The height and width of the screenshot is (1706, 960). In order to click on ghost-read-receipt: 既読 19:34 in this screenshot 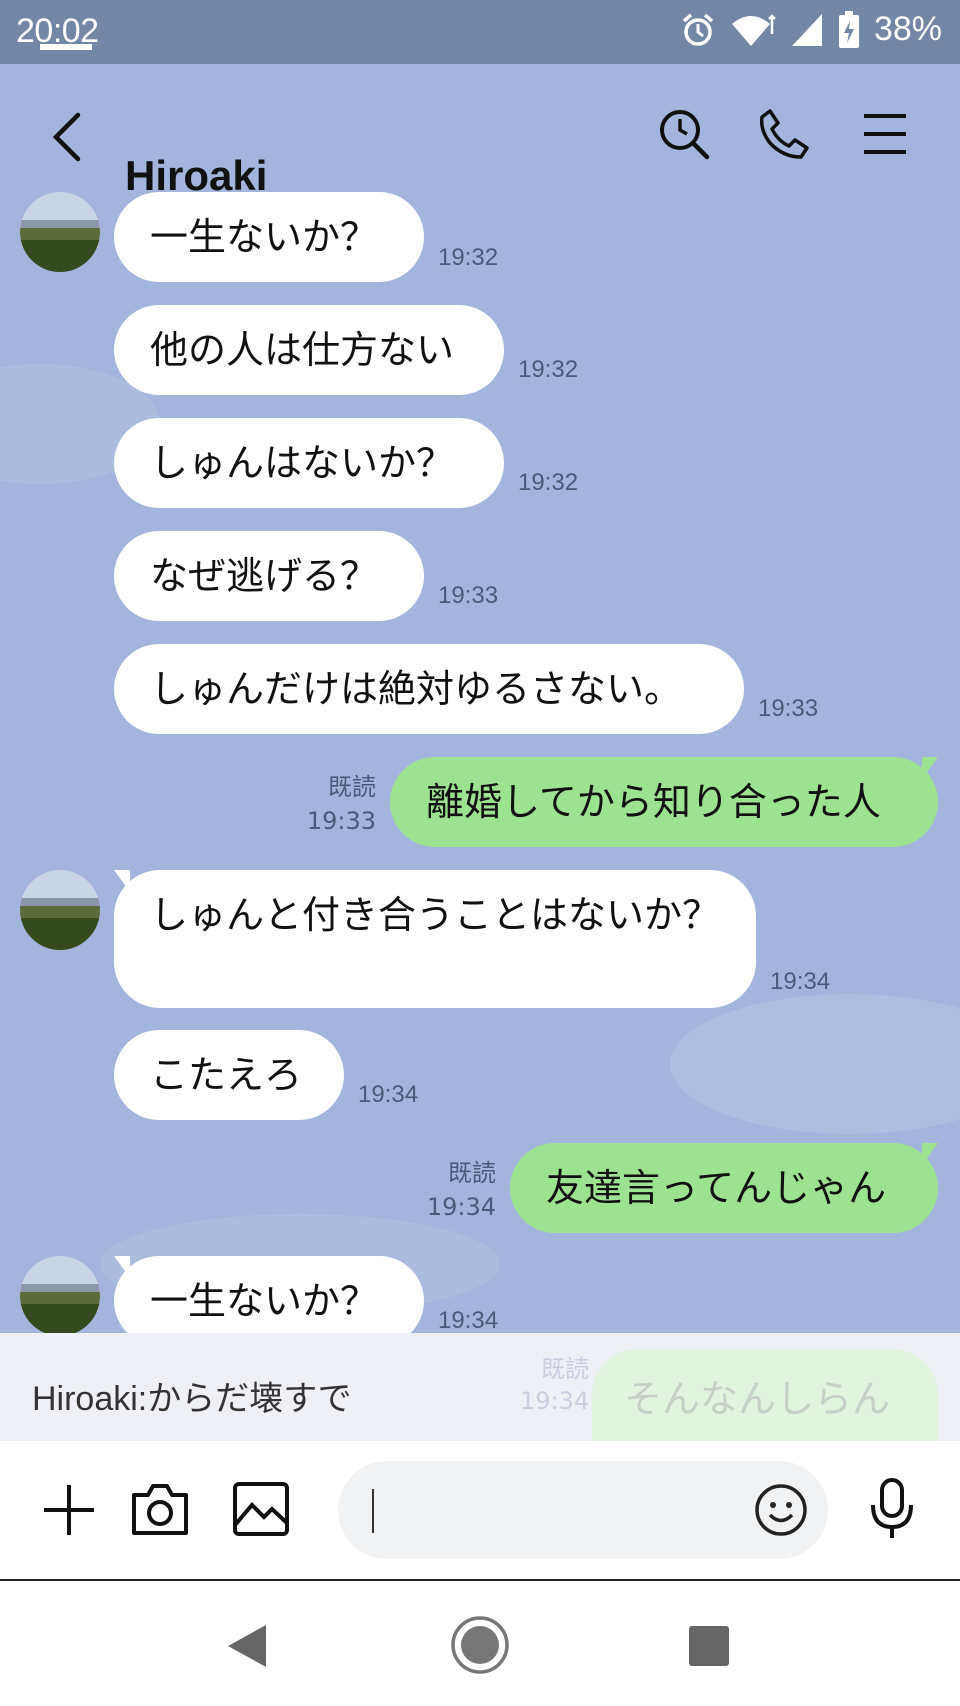, I will do `click(554, 1385)`.